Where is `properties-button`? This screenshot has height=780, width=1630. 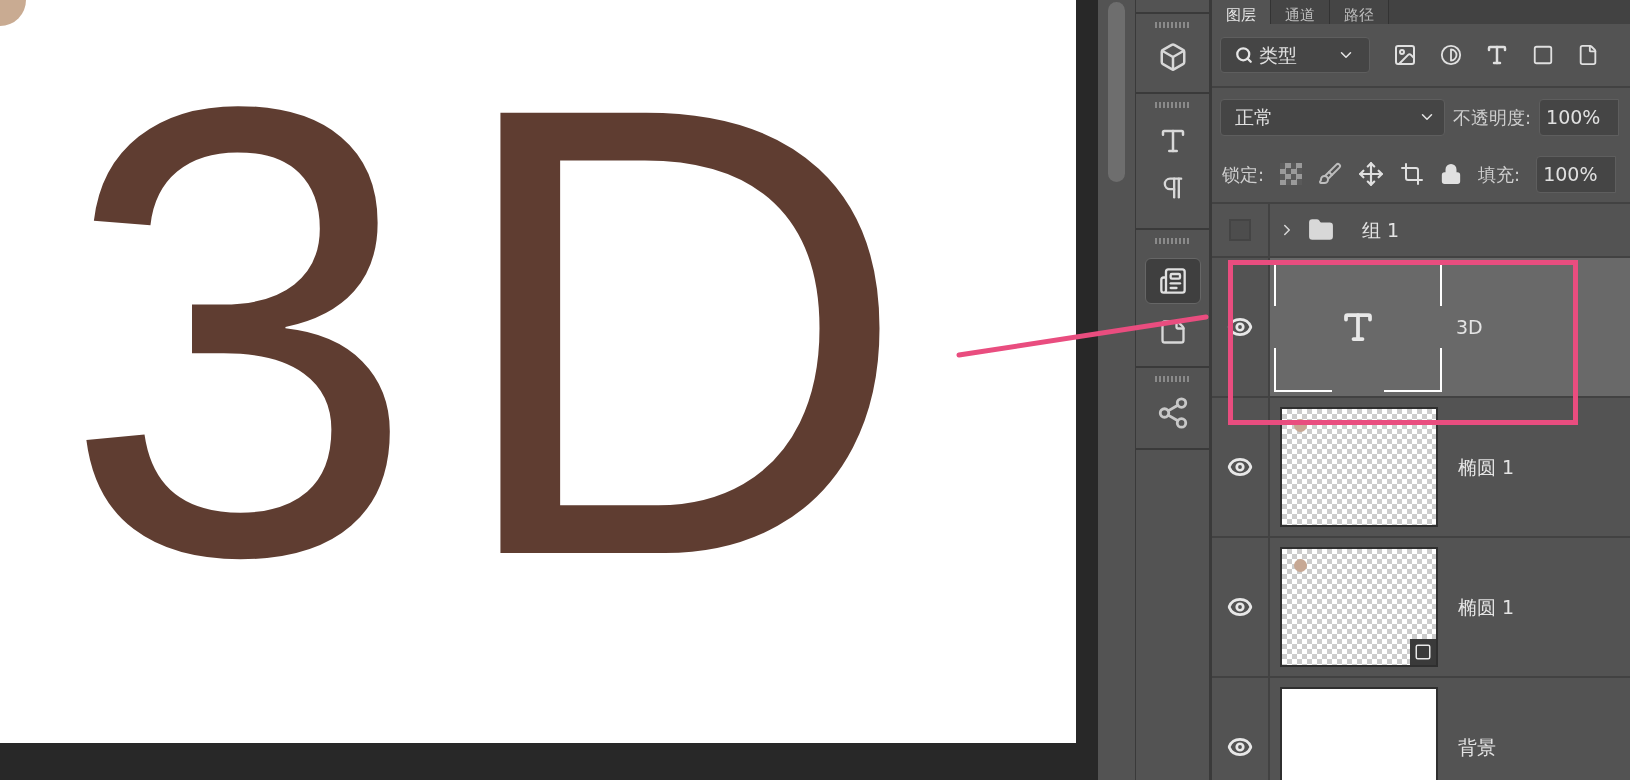
properties-button is located at coordinates (1172, 281).